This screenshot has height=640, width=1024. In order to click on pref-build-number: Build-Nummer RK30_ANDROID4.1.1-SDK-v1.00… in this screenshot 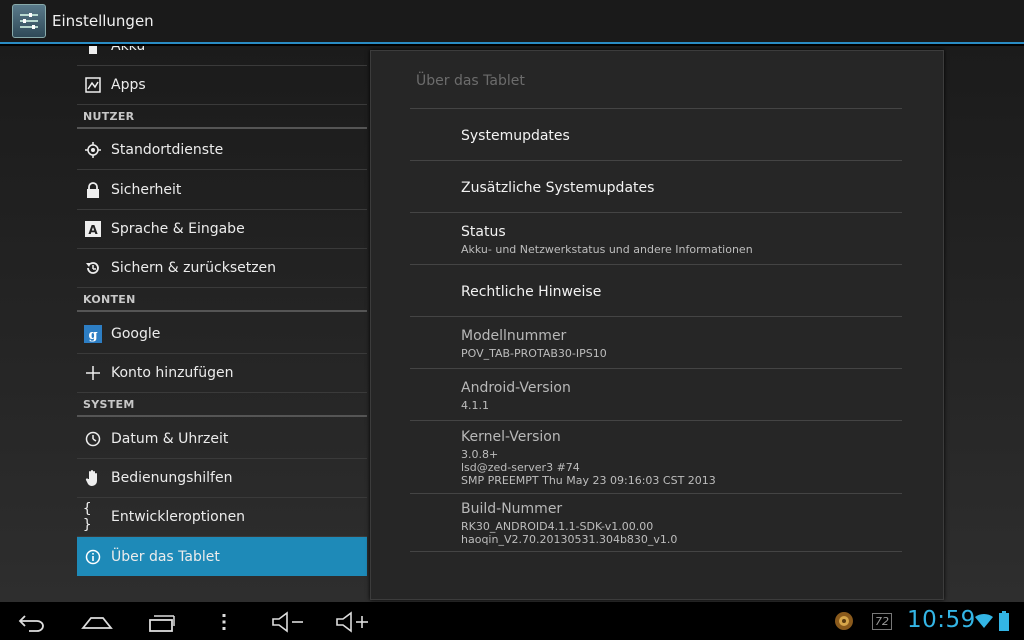, I will do `click(656, 523)`.